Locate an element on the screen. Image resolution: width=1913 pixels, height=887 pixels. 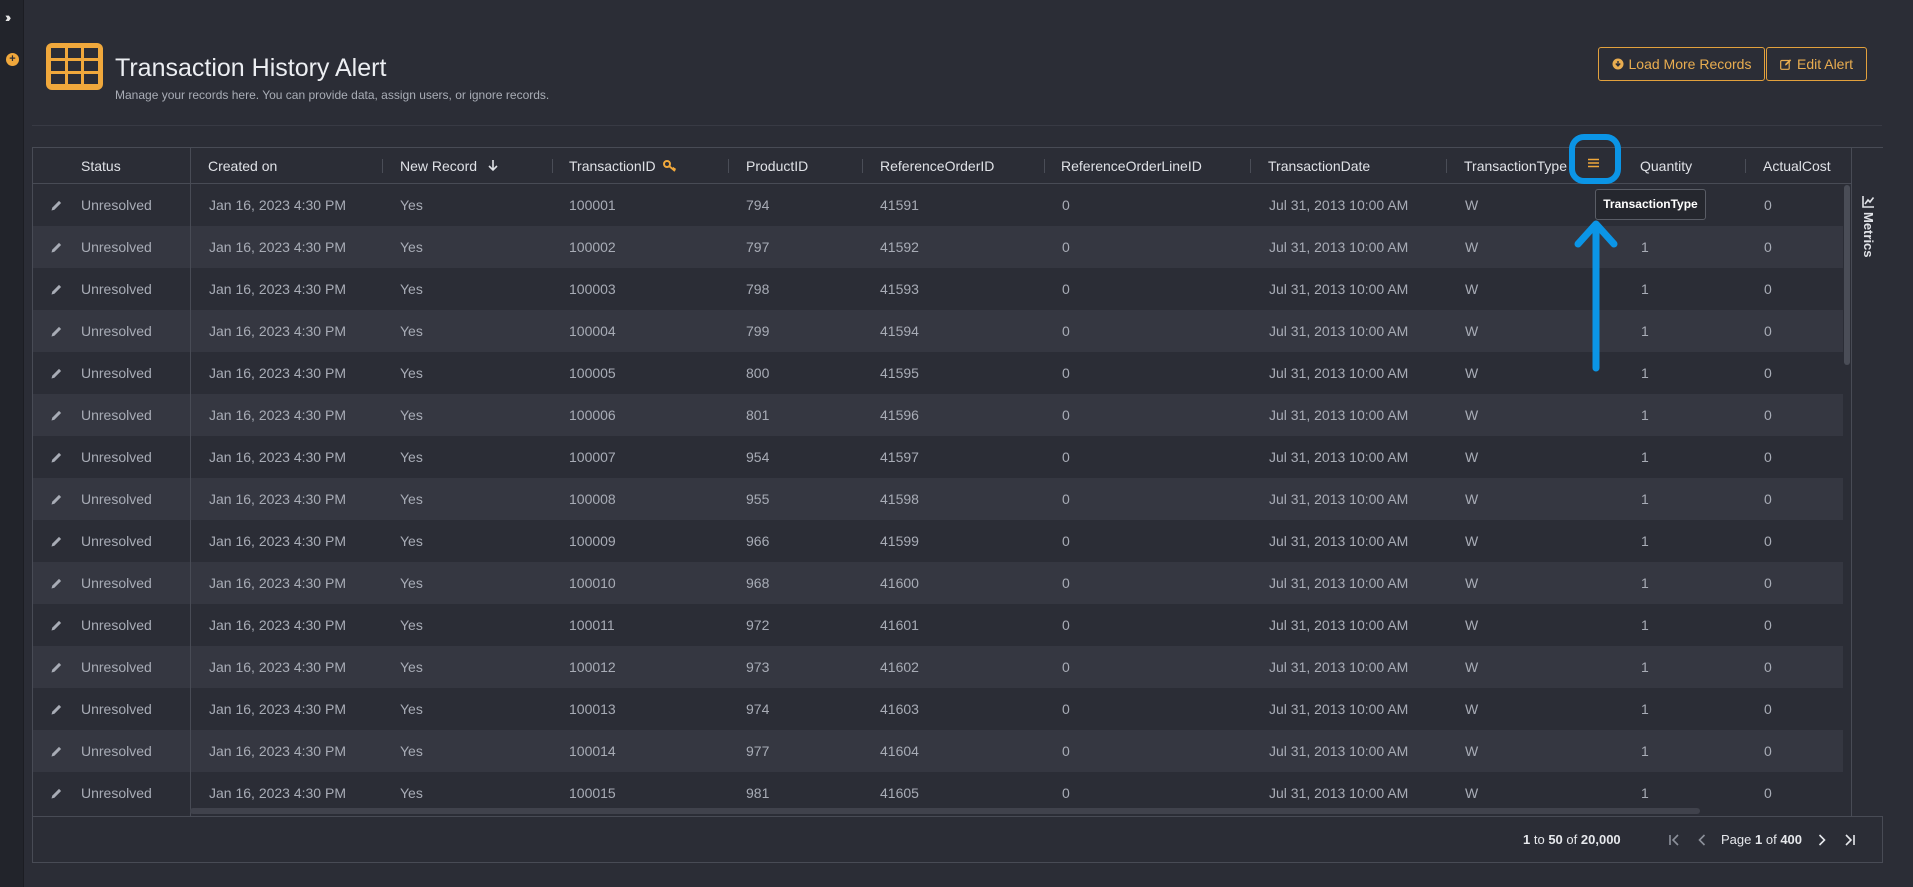
vertical-scrollbar-thumb is located at coordinates (1847, 275).